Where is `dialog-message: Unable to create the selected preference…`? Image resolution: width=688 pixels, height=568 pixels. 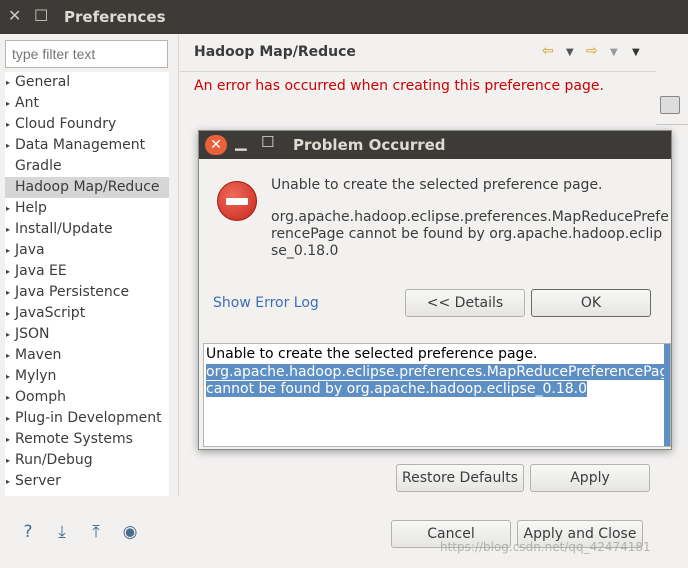
dialog-message: Unable to create the selected preference… is located at coordinates (437, 185).